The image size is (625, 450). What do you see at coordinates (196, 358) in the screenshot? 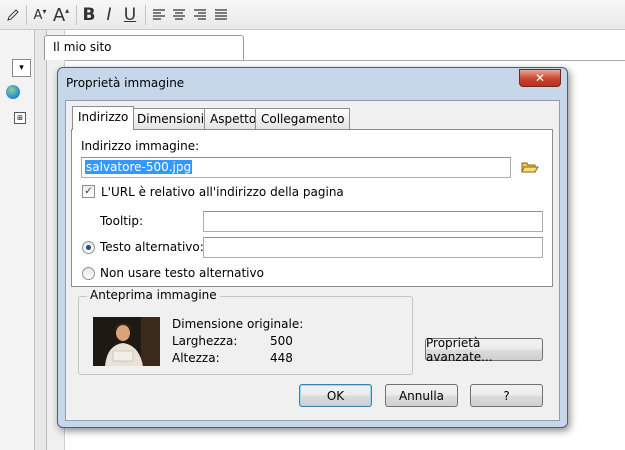
I see `height-label: Altezza:` at bounding box center [196, 358].